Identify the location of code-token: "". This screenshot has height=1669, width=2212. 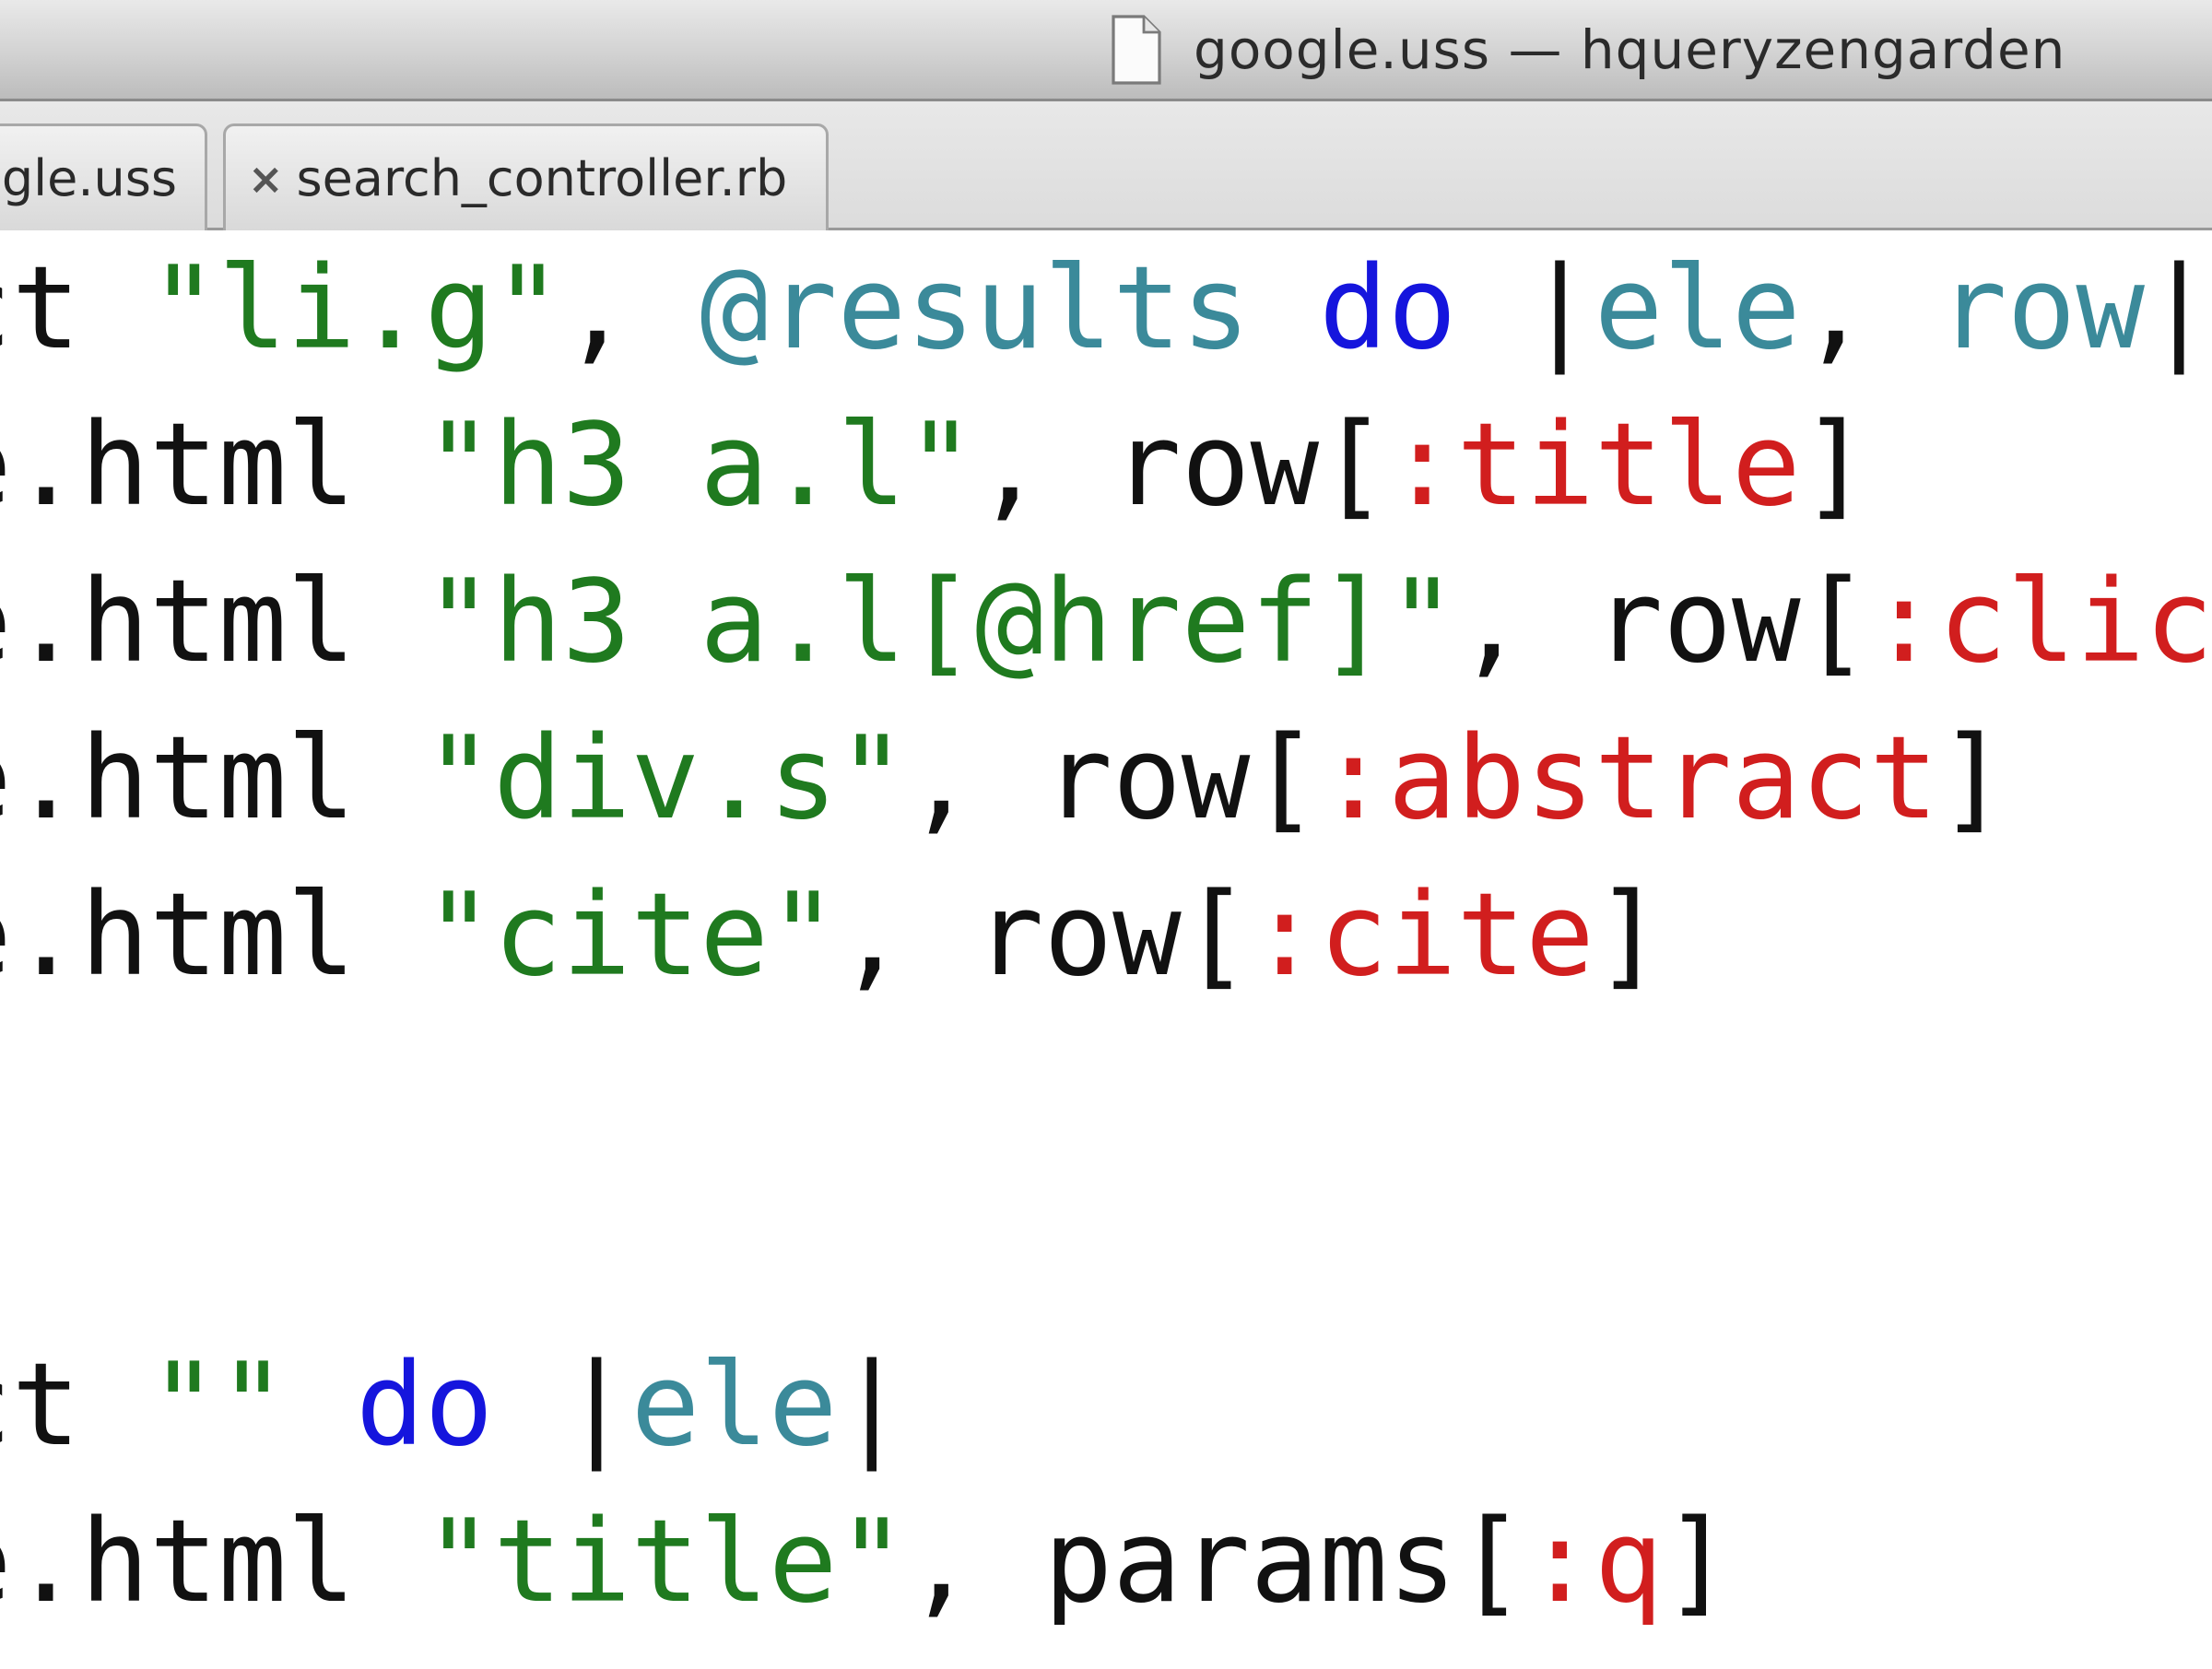
(218, 1405).